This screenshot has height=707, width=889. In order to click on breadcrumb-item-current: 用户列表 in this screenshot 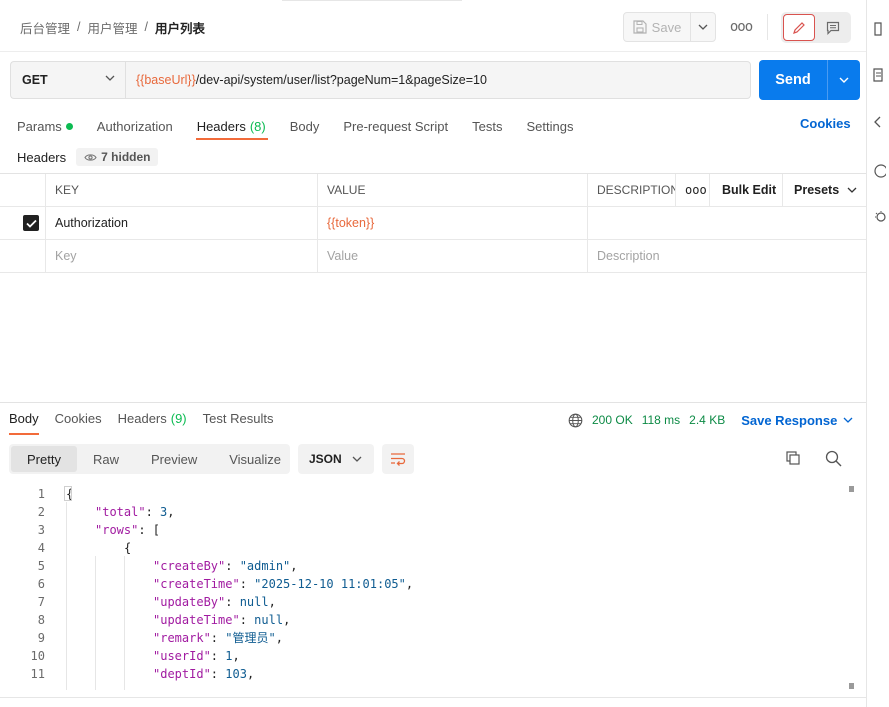, I will do `click(180, 27)`.